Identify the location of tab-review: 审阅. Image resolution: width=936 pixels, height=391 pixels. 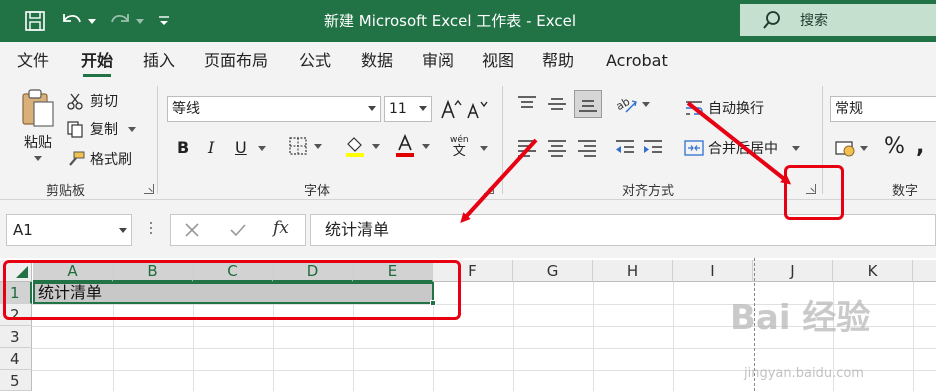
(438, 61).